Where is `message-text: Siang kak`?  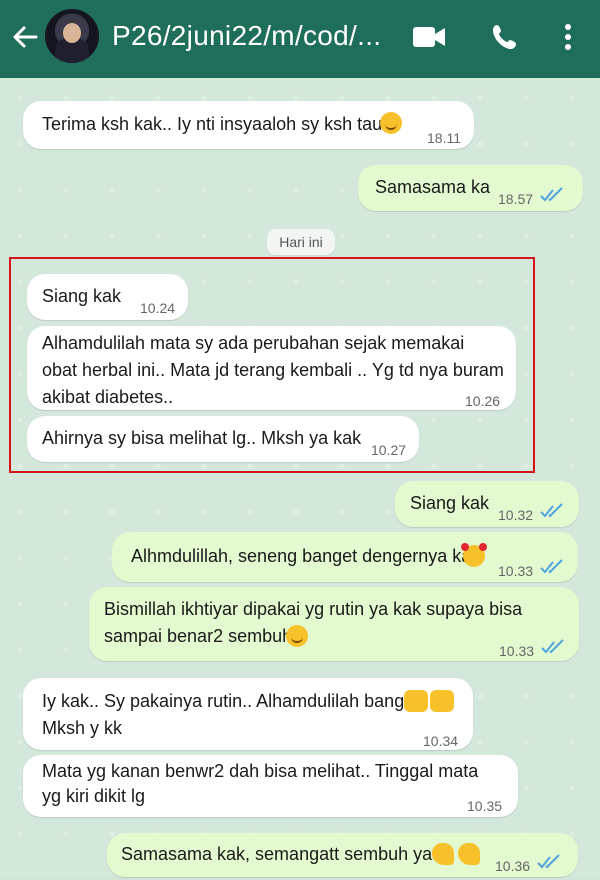
message-text: Siang kak is located at coordinates (450, 503).